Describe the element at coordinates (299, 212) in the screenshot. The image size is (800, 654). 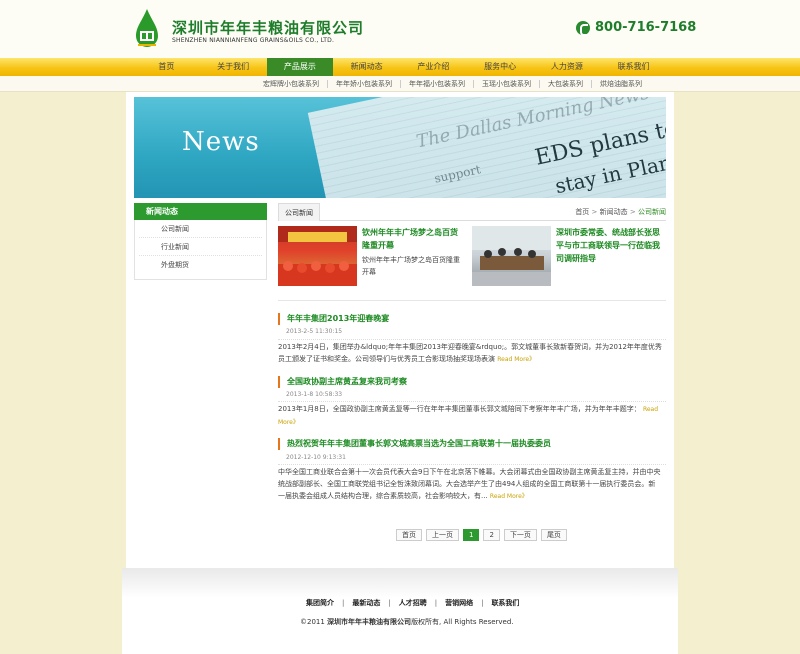
I see `tab-company-news: 公司新闻` at that location.